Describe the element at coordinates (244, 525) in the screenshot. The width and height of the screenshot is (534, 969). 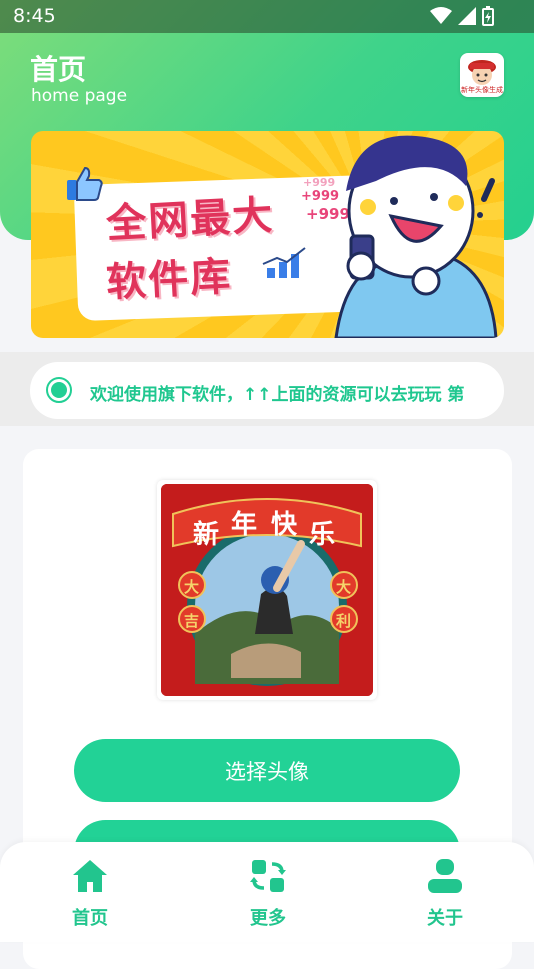
I see `avatar-title-char: 年` at that location.